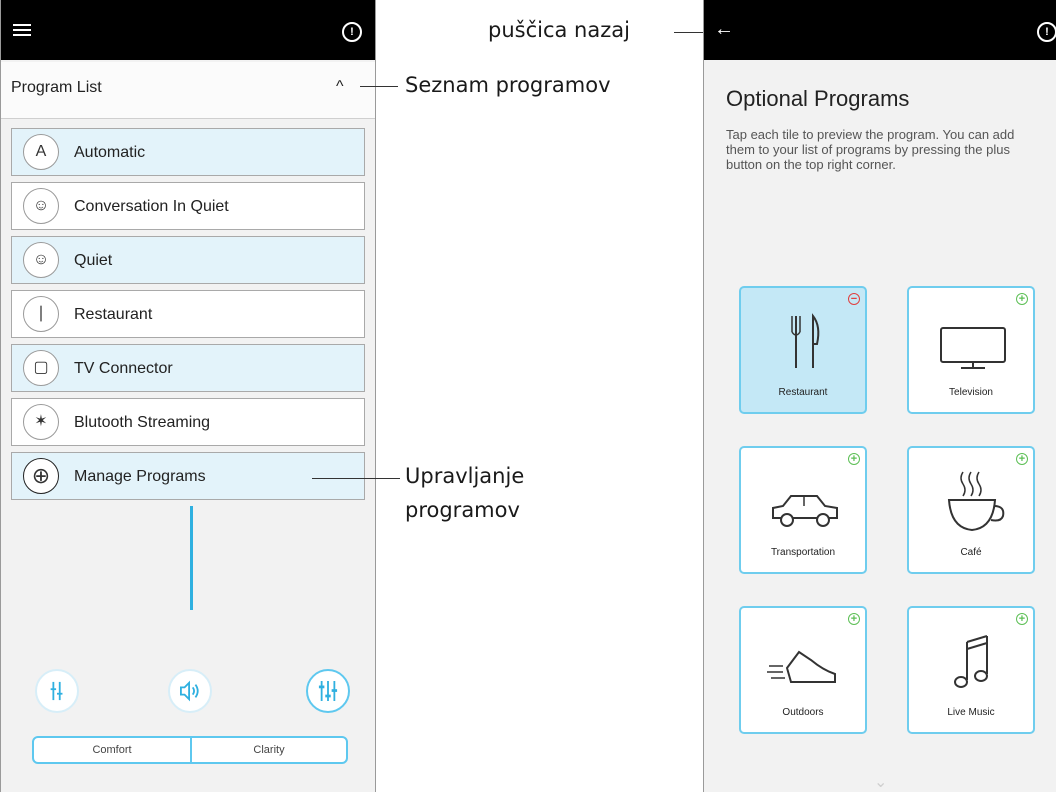  What do you see at coordinates (56, 87) in the screenshot?
I see `program-list-title: Program List` at bounding box center [56, 87].